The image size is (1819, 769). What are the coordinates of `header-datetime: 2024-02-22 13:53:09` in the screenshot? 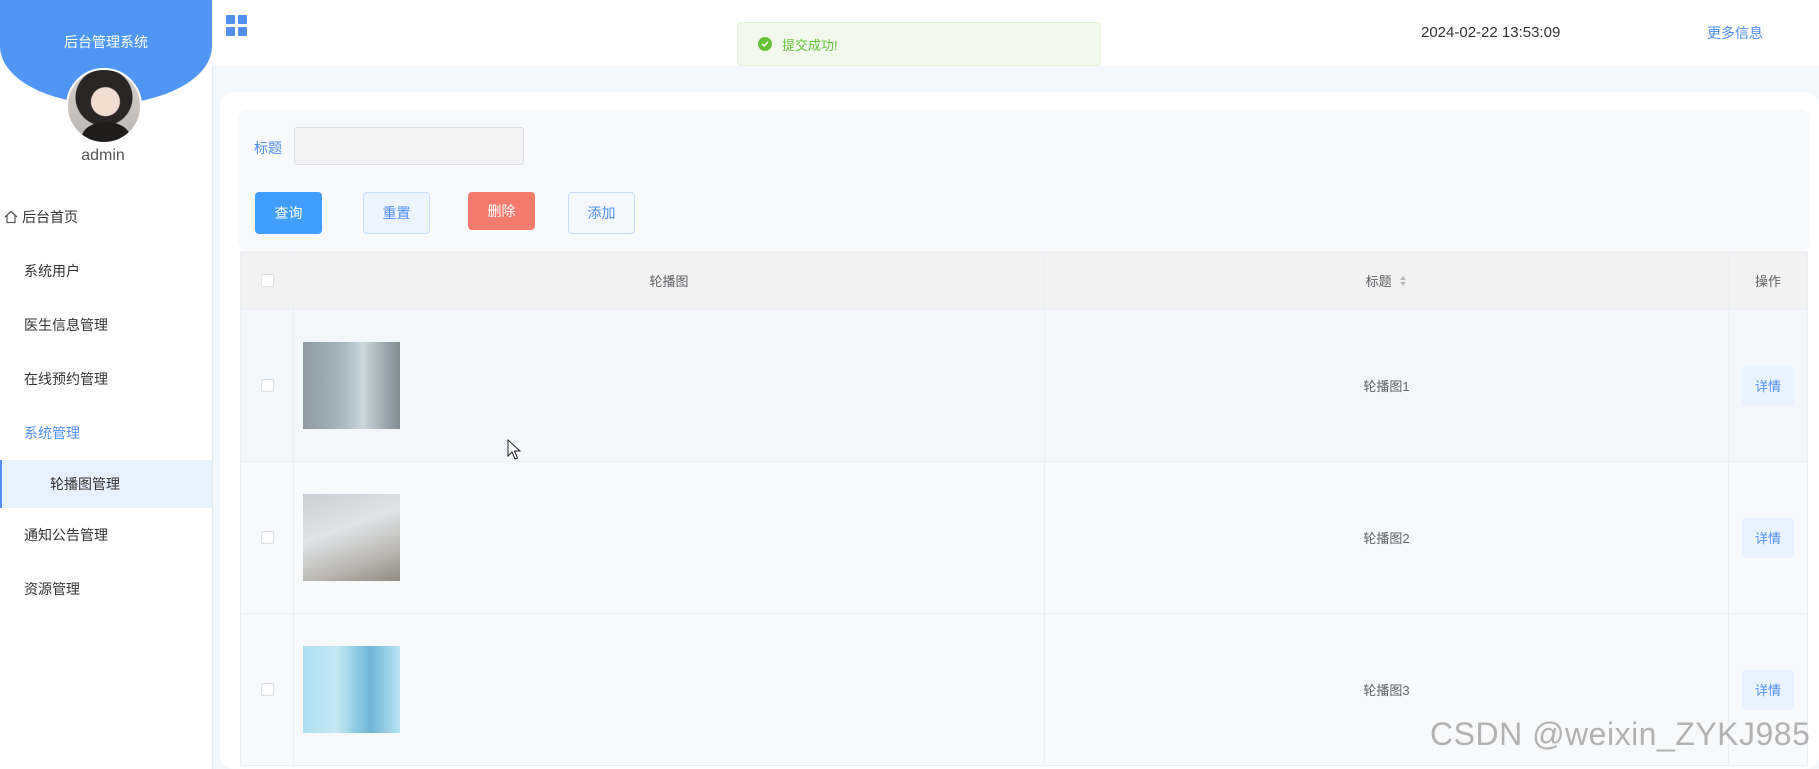 It's located at (1491, 32).